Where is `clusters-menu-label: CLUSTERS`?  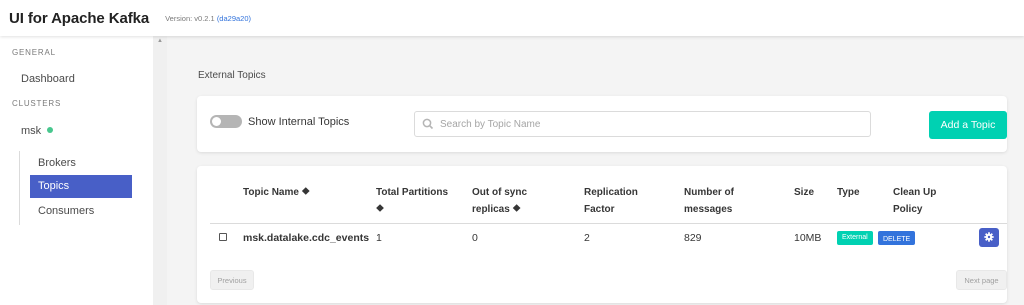
clusters-menu-label: CLUSTERS is located at coordinates (37, 103).